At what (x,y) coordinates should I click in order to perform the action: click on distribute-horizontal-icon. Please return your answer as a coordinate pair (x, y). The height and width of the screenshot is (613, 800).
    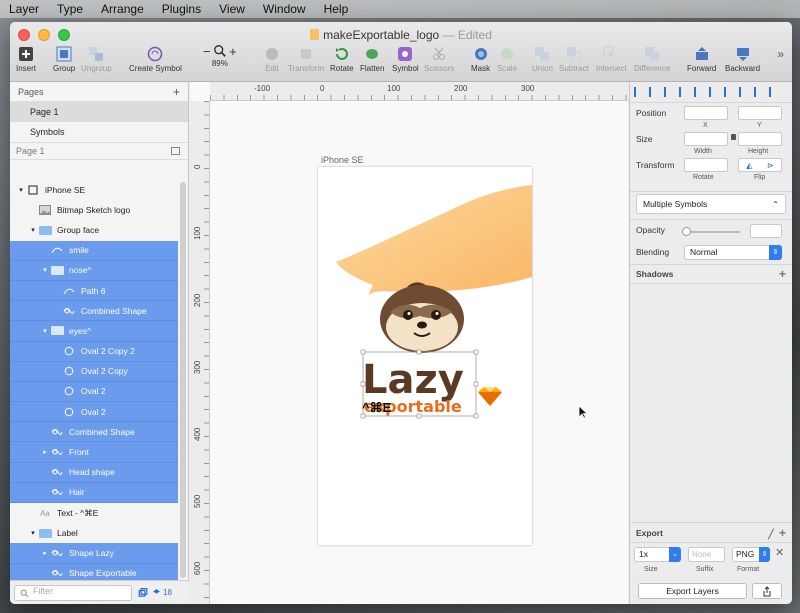
    Looking at the image, I should click on (729, 92).